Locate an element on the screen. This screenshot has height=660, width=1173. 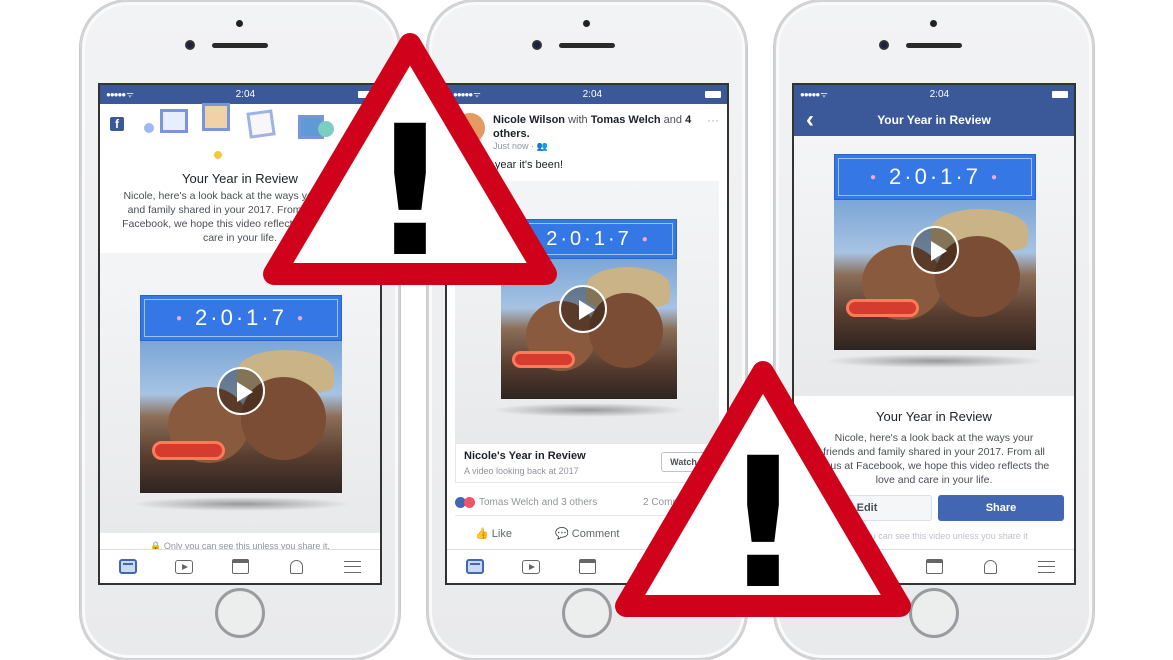
header-title: Your Year in Review is located at coordinates (934, 120).